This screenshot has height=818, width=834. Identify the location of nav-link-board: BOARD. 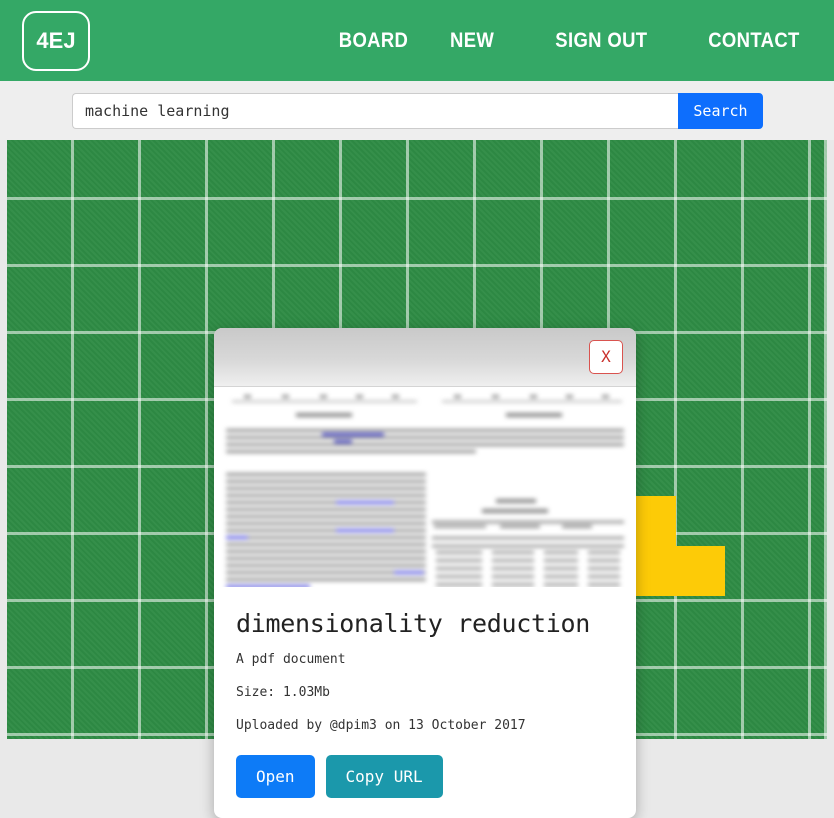
(374, 41).